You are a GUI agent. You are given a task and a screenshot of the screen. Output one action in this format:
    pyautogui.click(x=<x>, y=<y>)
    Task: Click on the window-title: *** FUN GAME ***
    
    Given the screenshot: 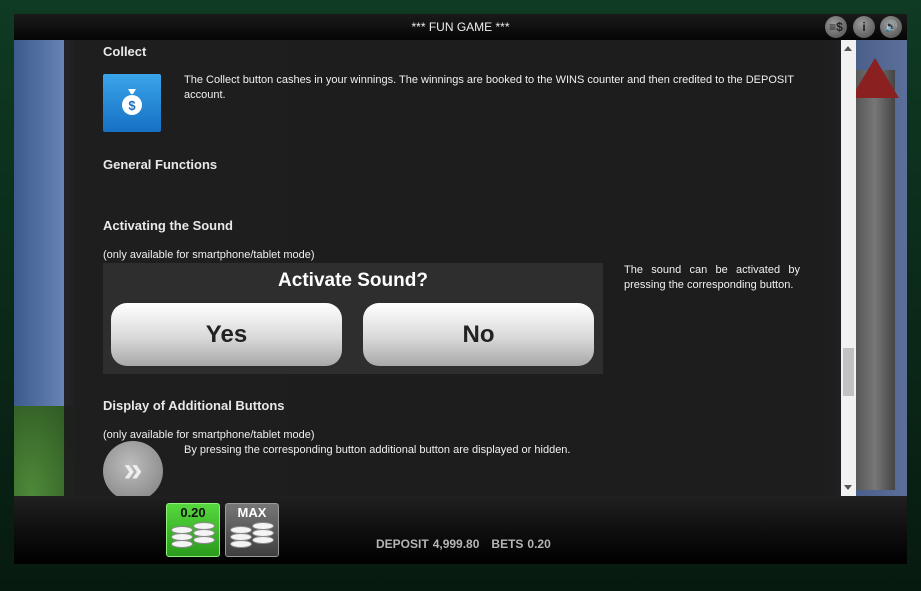 What is the action you would take?
    pyautogui.click(x=460, y=27)
    